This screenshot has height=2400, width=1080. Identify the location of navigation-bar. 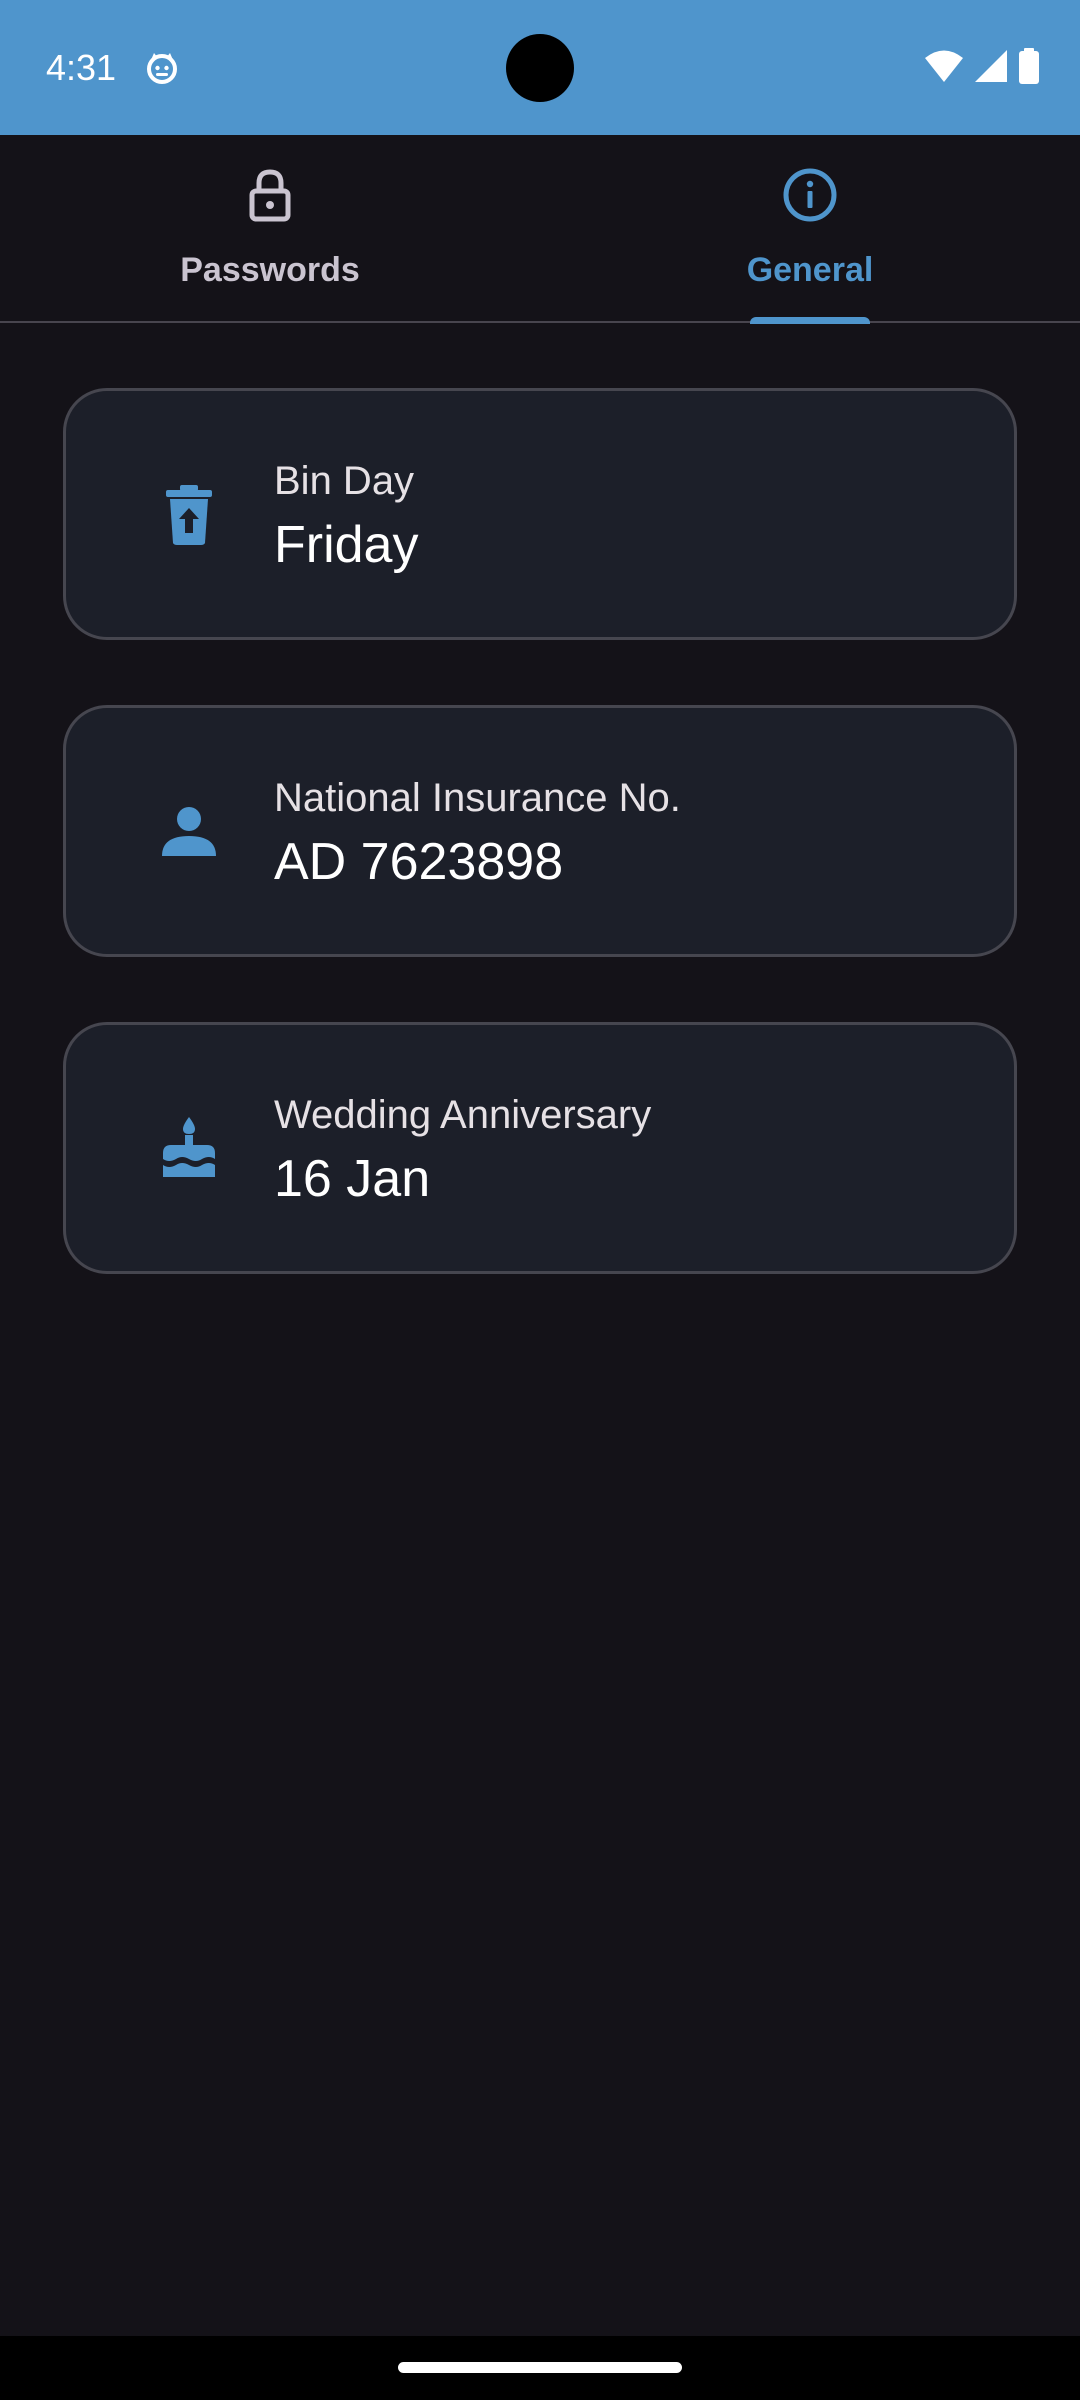
(540, 2368).